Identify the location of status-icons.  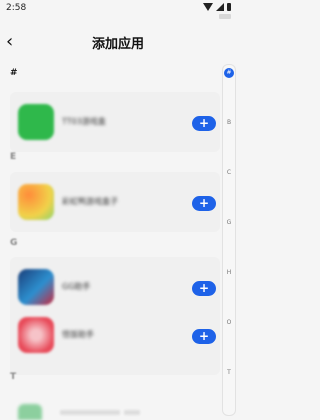
(217, 7).